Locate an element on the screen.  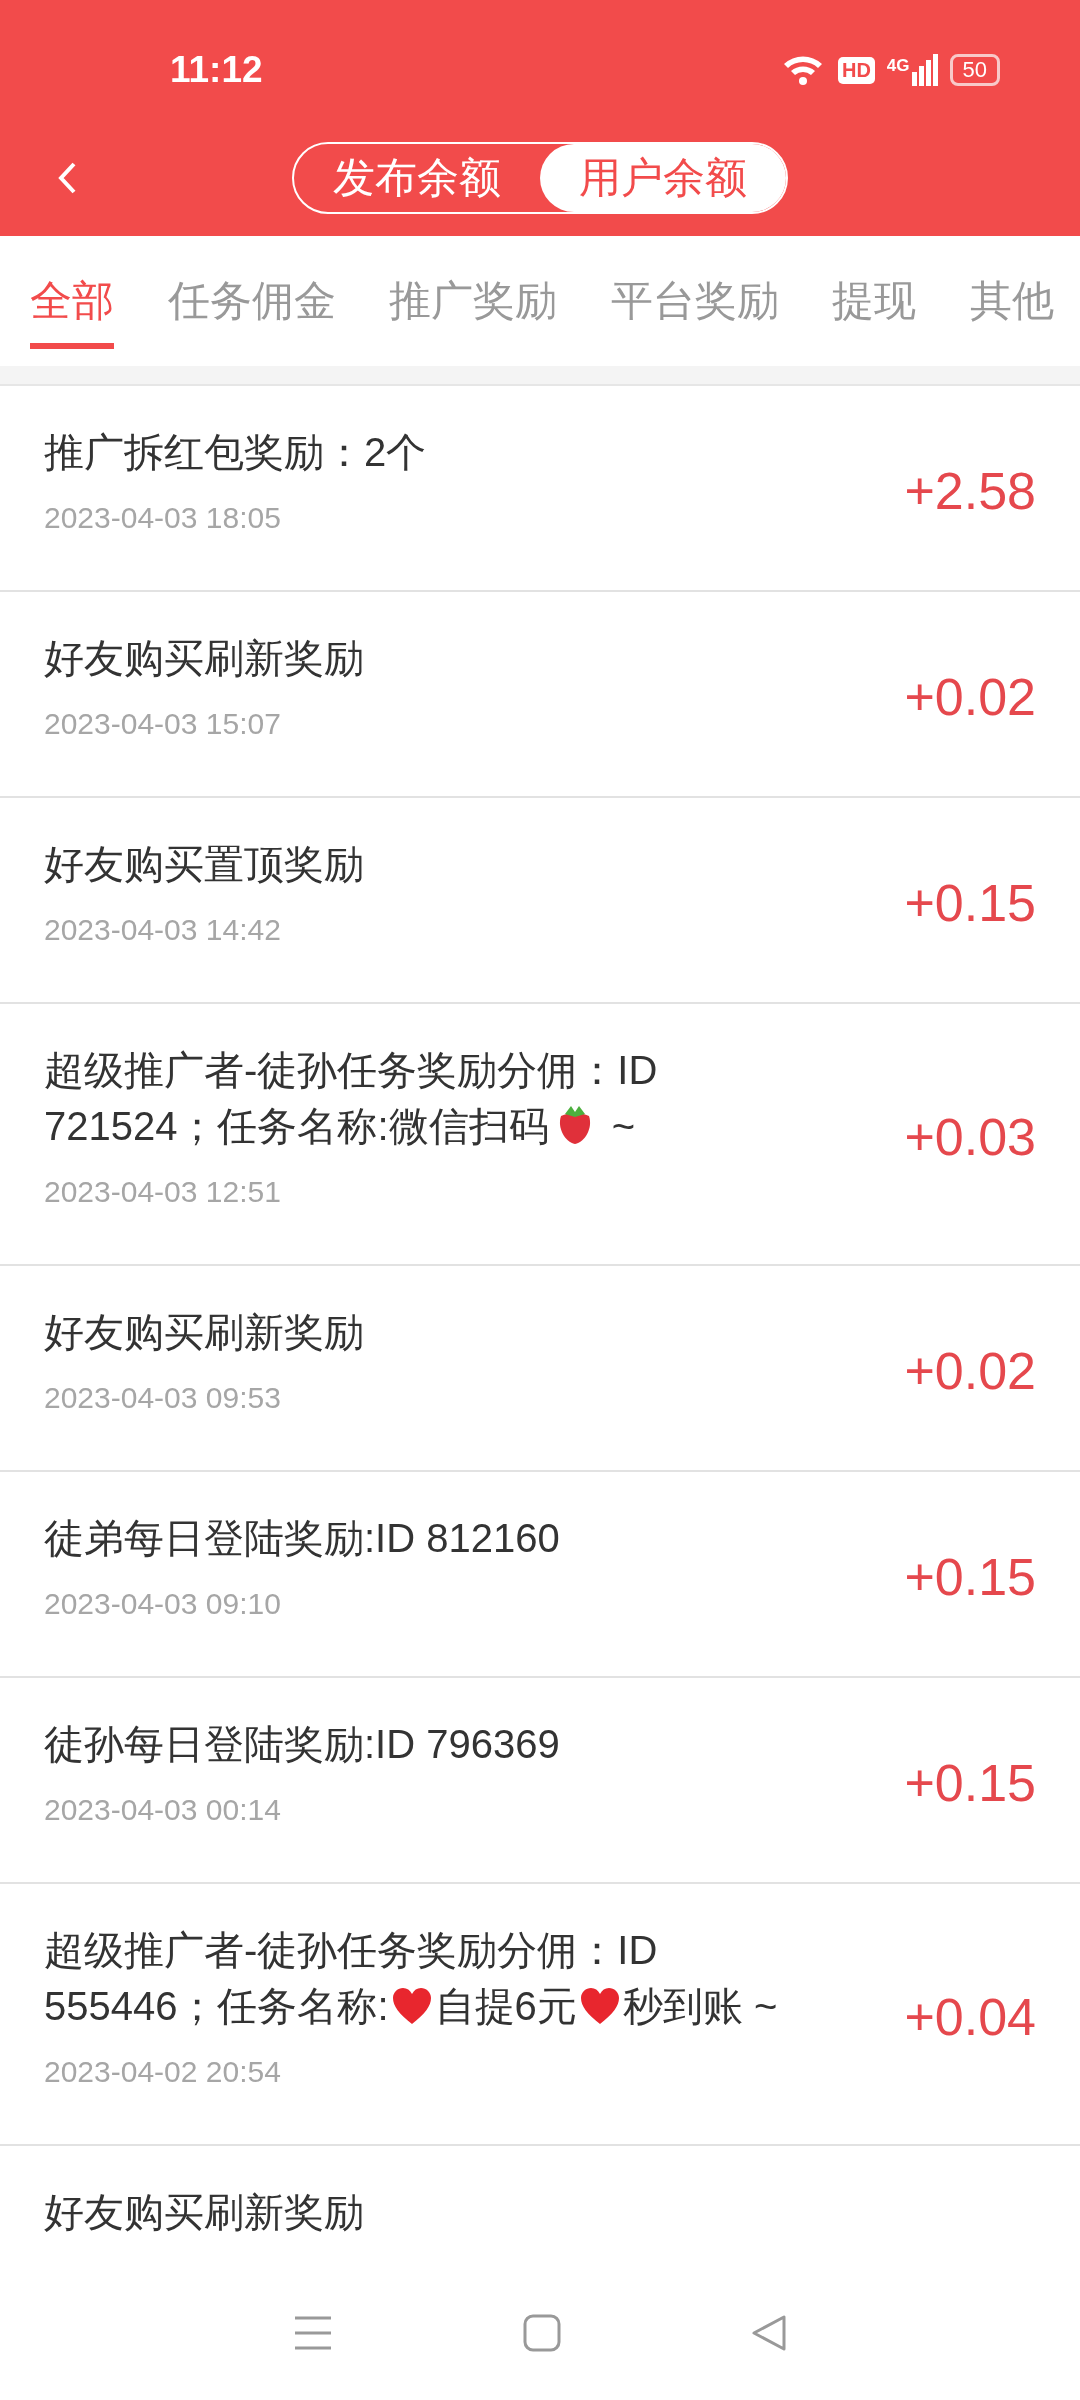
back-nav-icon is located at coordinates (769, 2332).